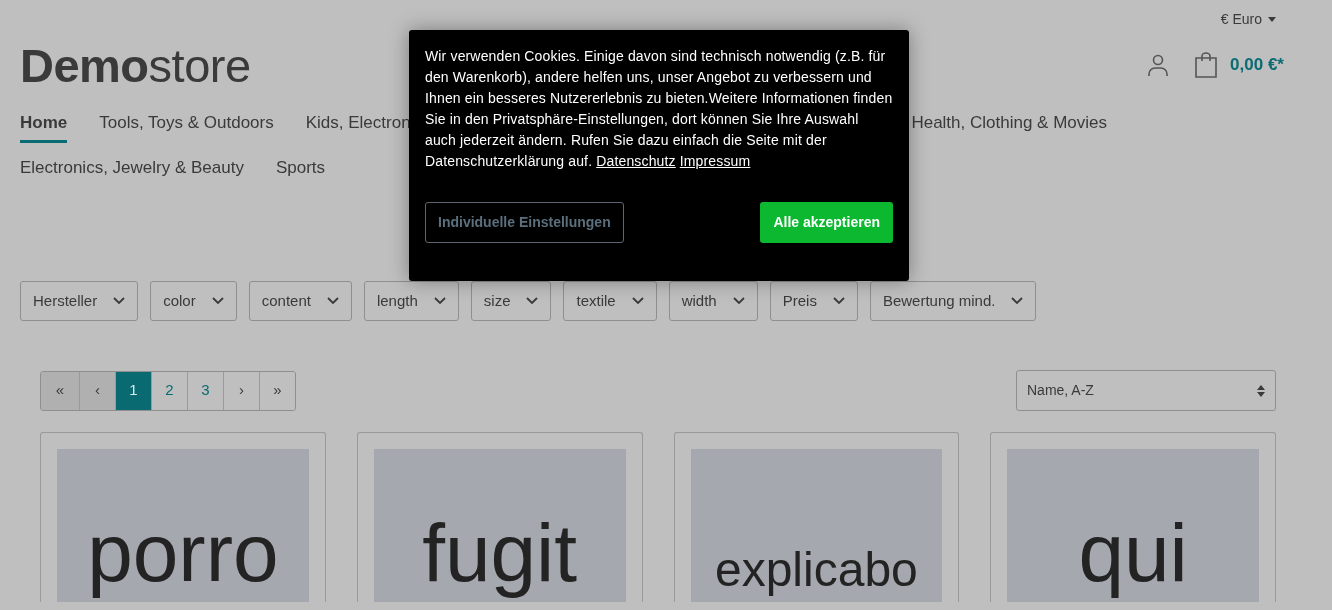 This screenshot has width=1332, height=610. I want to click on filter-dropdown: size, so click(511, 301).